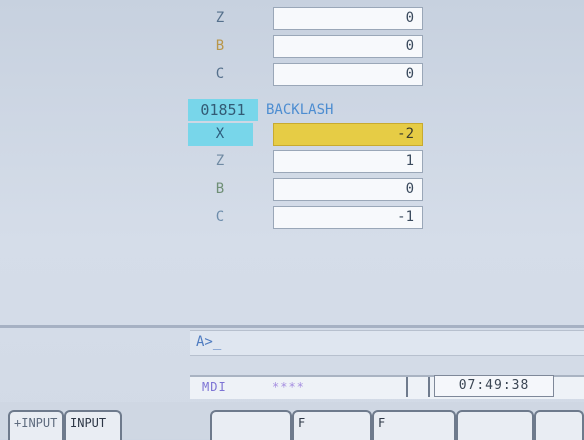  I want to click on param-row-selected: X -2, so click(292, 134).